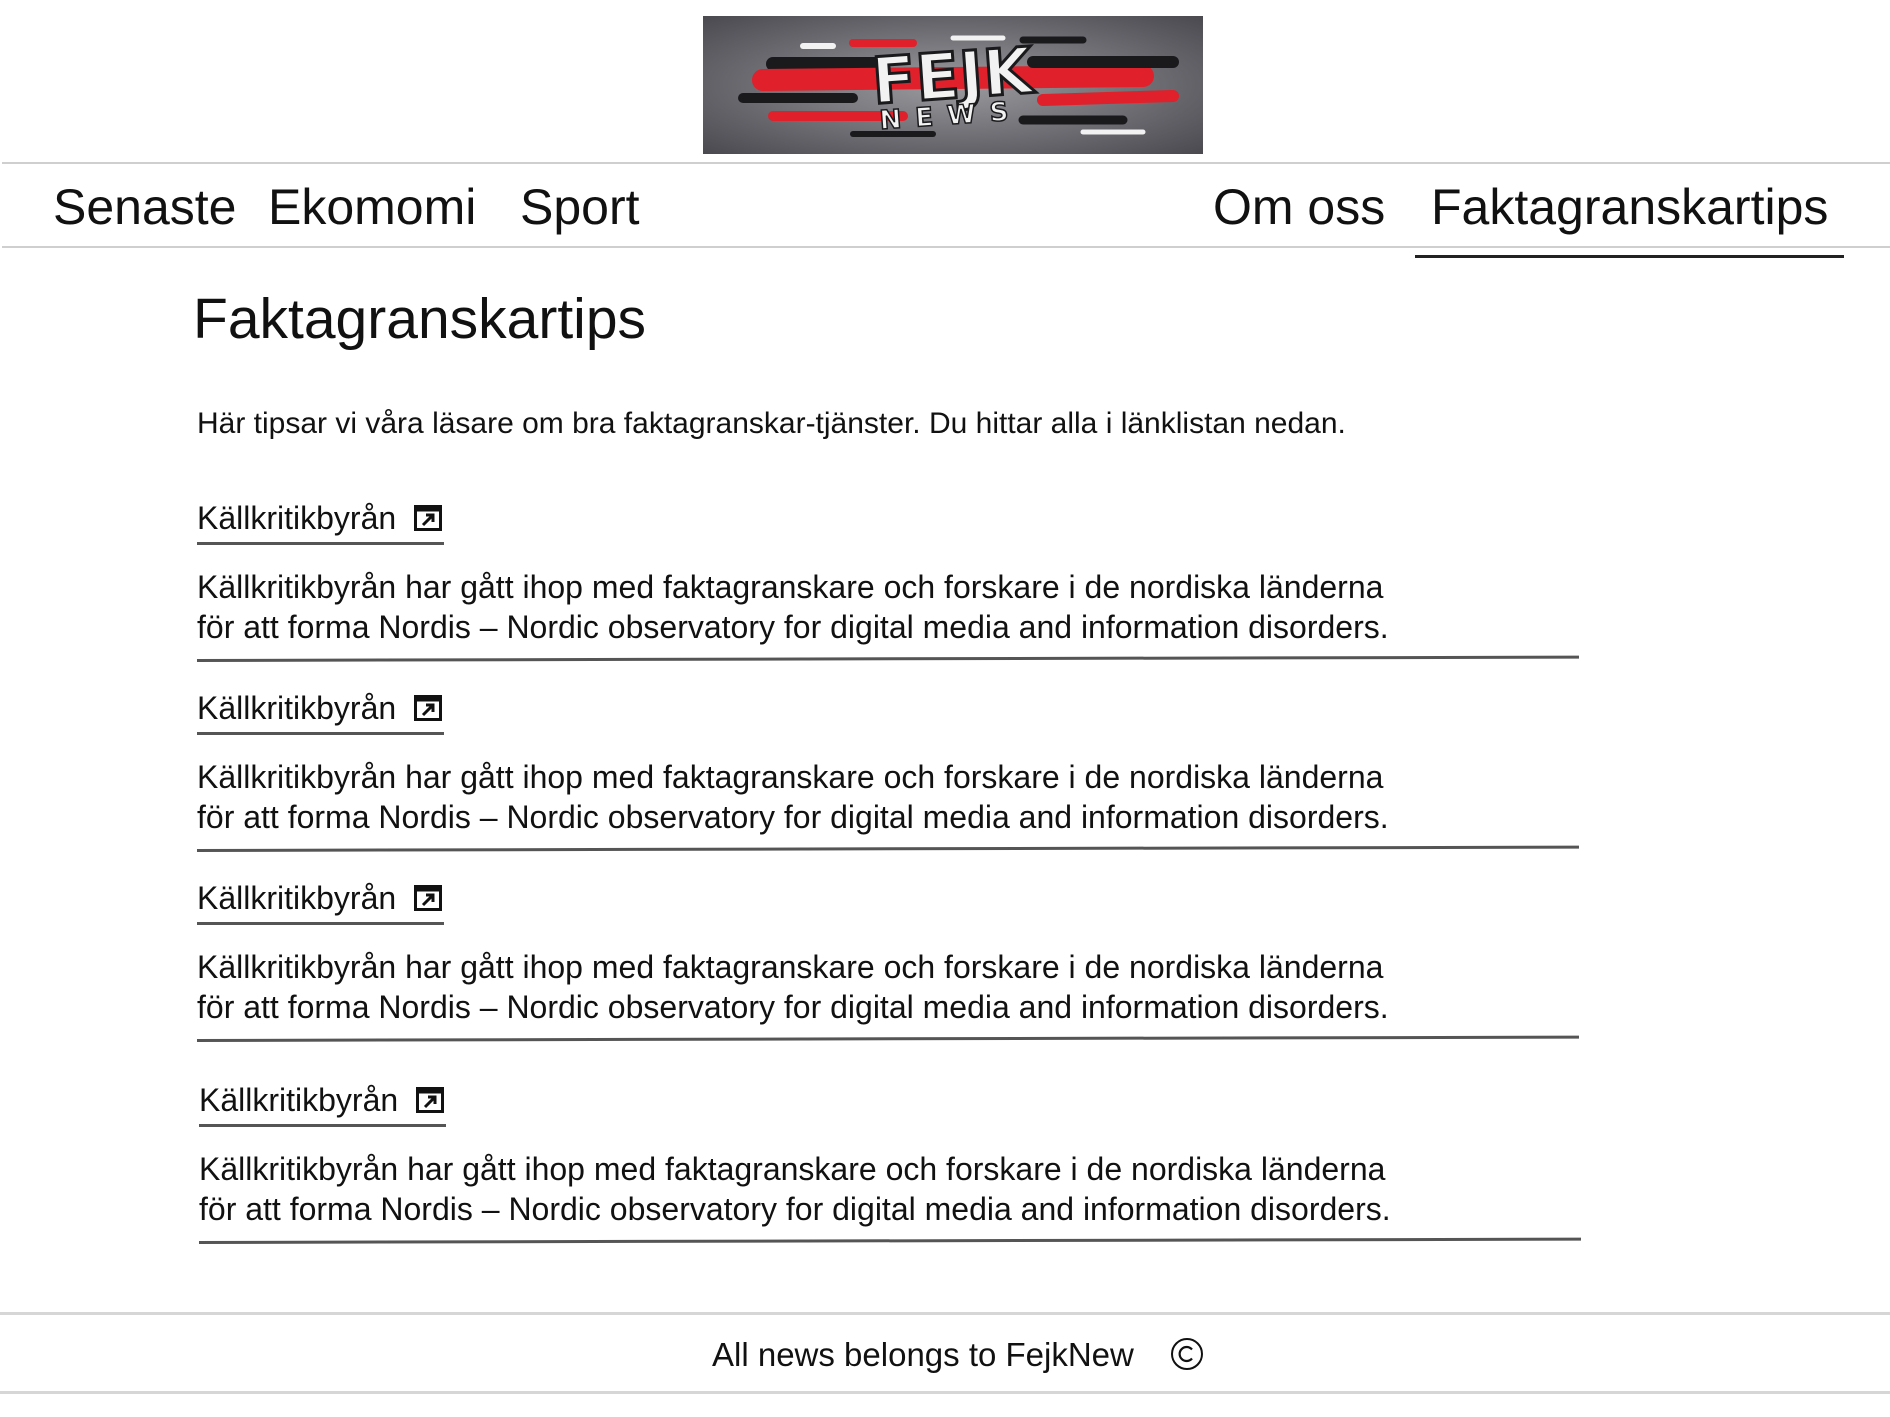  I want to click on footer: All news belongs to FejkNew, so click(945, 1353).